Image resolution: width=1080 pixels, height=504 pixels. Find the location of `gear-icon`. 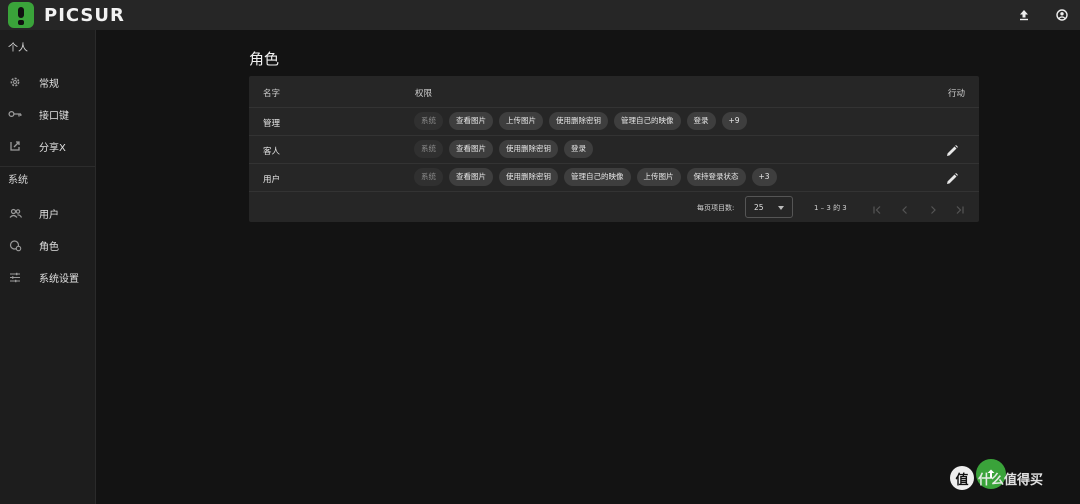

gear-icon is located at coordinates (15, 82).